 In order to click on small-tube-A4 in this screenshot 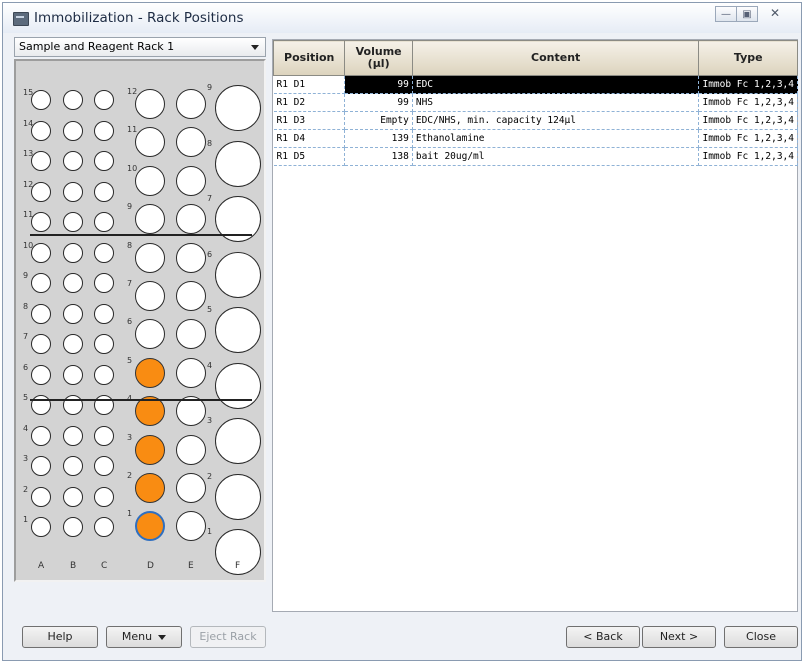, I will do `click(41, 435)`.